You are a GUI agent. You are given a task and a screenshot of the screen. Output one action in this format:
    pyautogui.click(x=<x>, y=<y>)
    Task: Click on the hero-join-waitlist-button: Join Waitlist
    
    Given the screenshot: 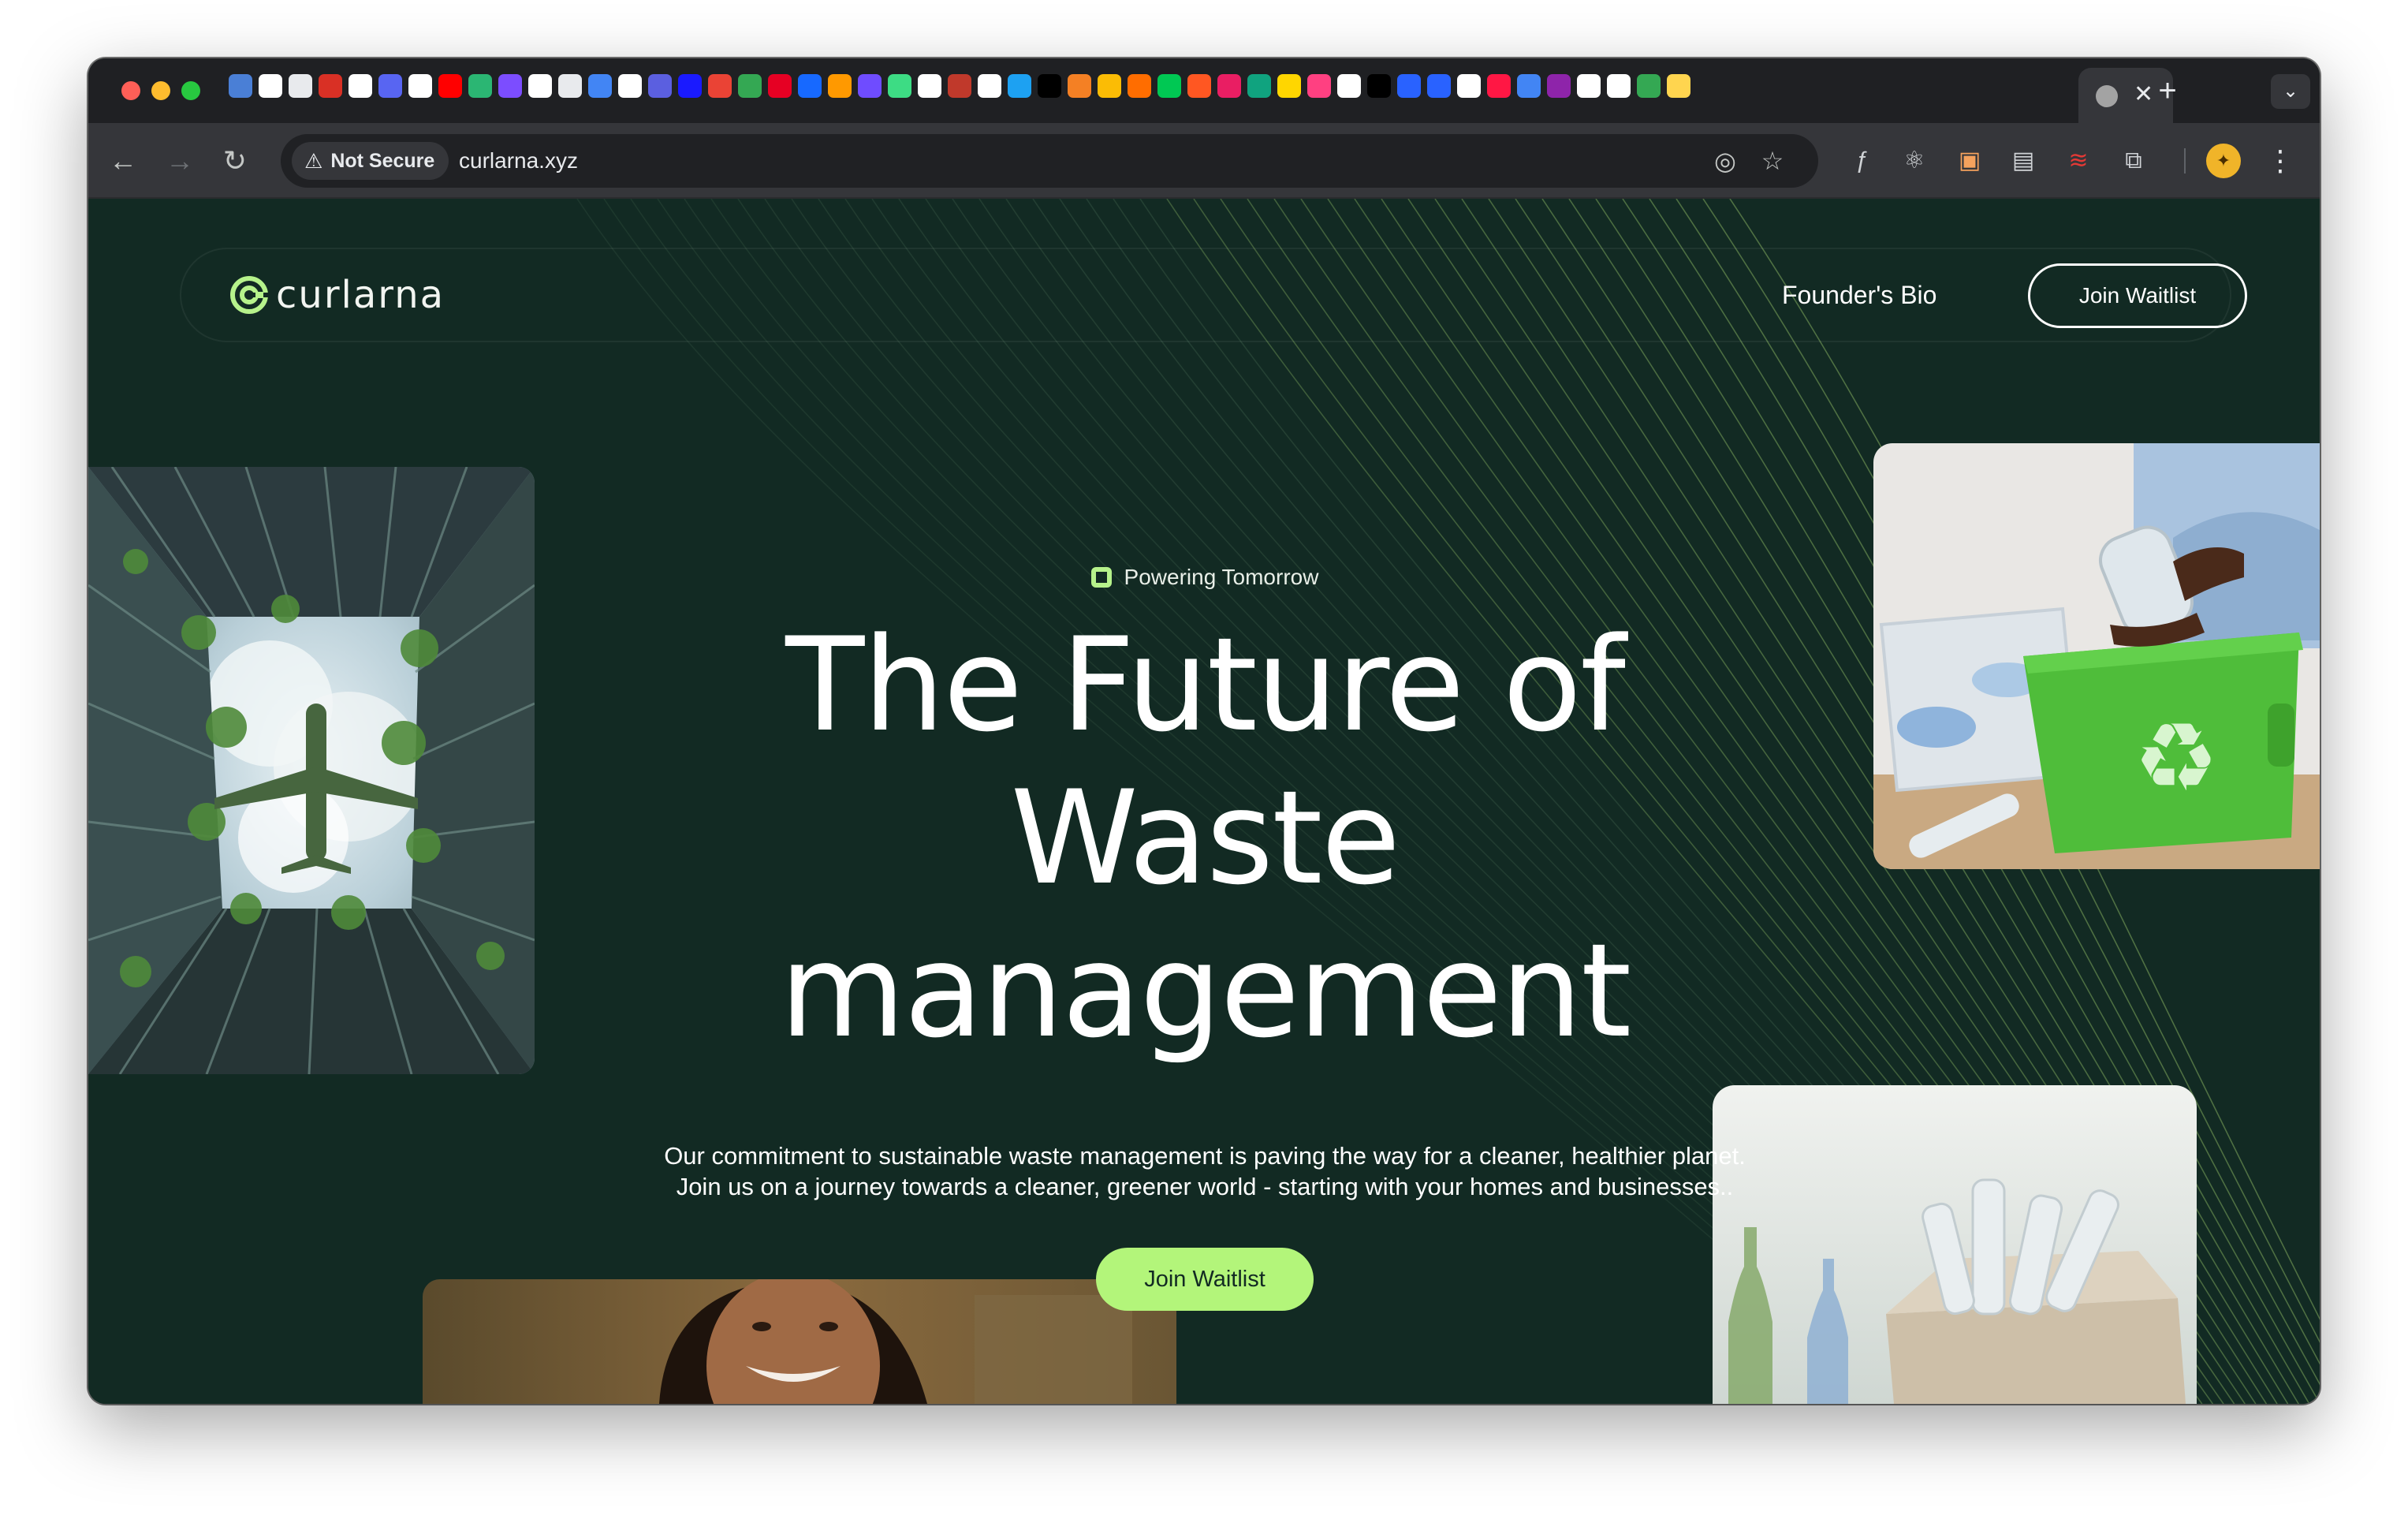 What is the action you would take?
    pyautogui.click(x=1205, y=1279)
    